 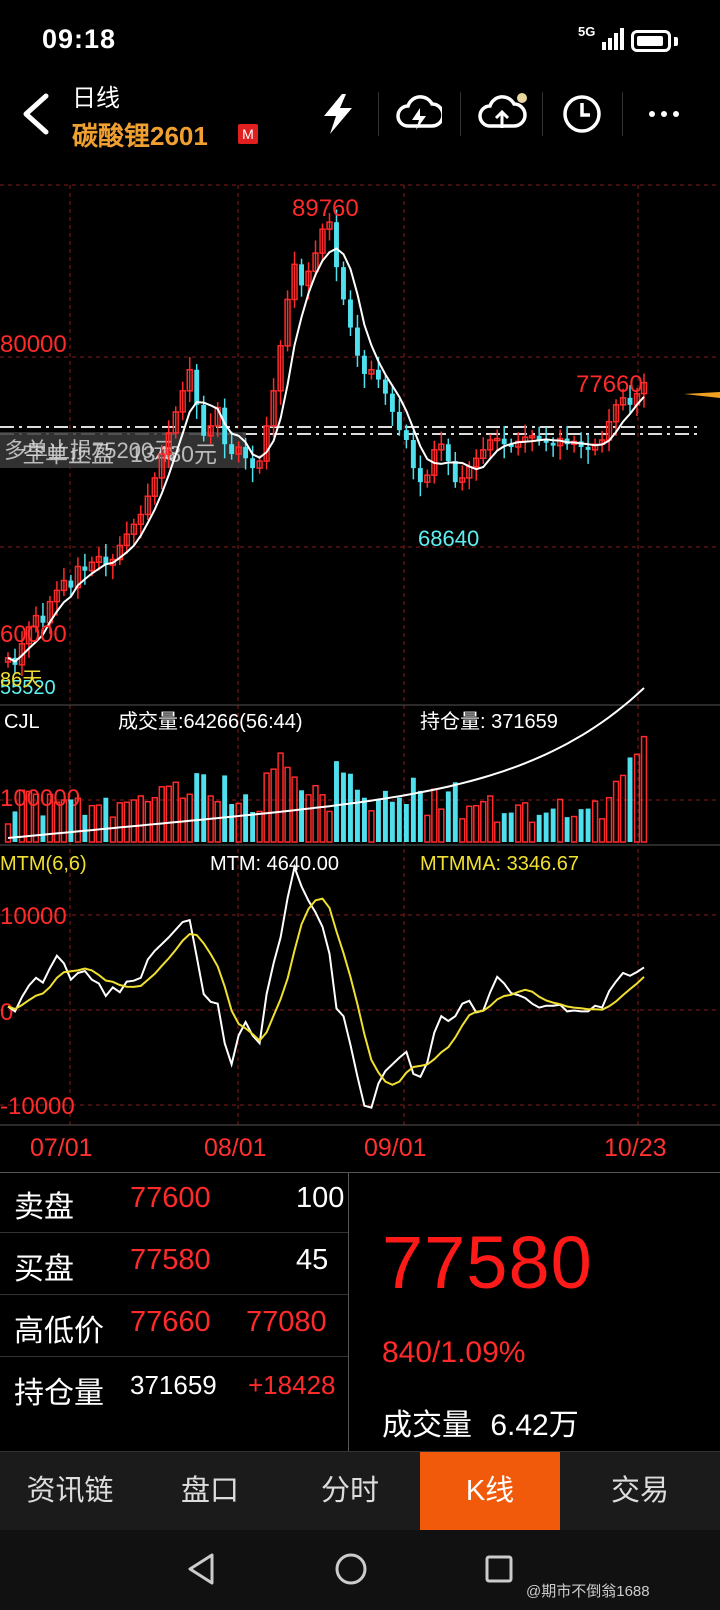 I want to click on volume-value: 6.42万, so click(x=534, y=1425).